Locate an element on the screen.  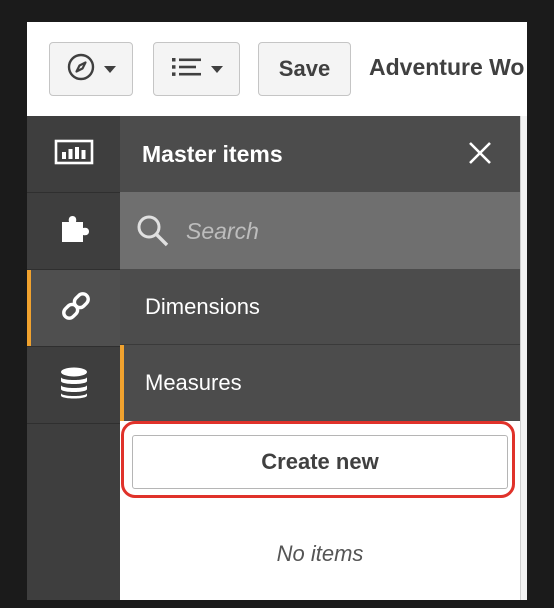
rail-item-master-items is located at coordinates (73, 308).